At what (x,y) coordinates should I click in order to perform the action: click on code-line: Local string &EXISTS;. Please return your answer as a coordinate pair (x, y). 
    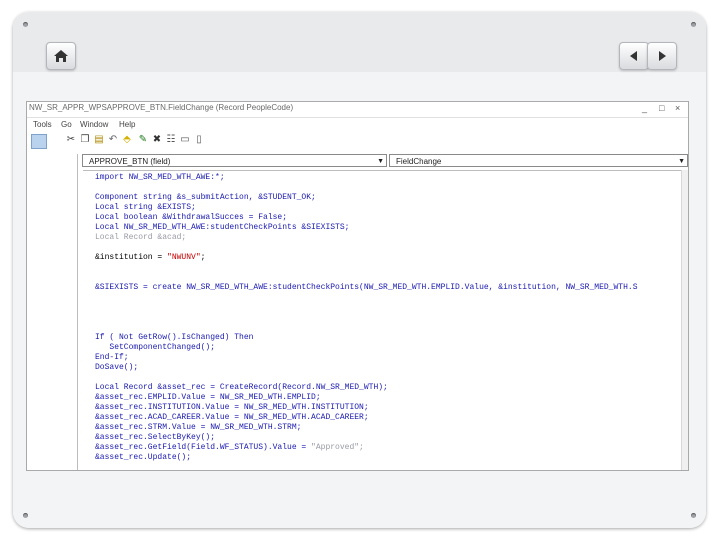
    Looking at the image, I should click on (366, 208).